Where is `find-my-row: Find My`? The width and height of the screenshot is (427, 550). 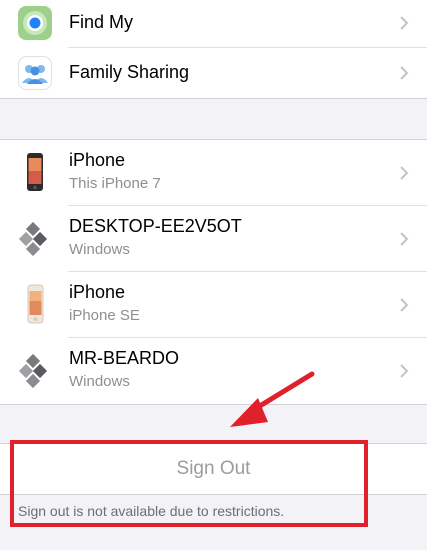
find-my-row: Find My is located at coordinates (213, 24).